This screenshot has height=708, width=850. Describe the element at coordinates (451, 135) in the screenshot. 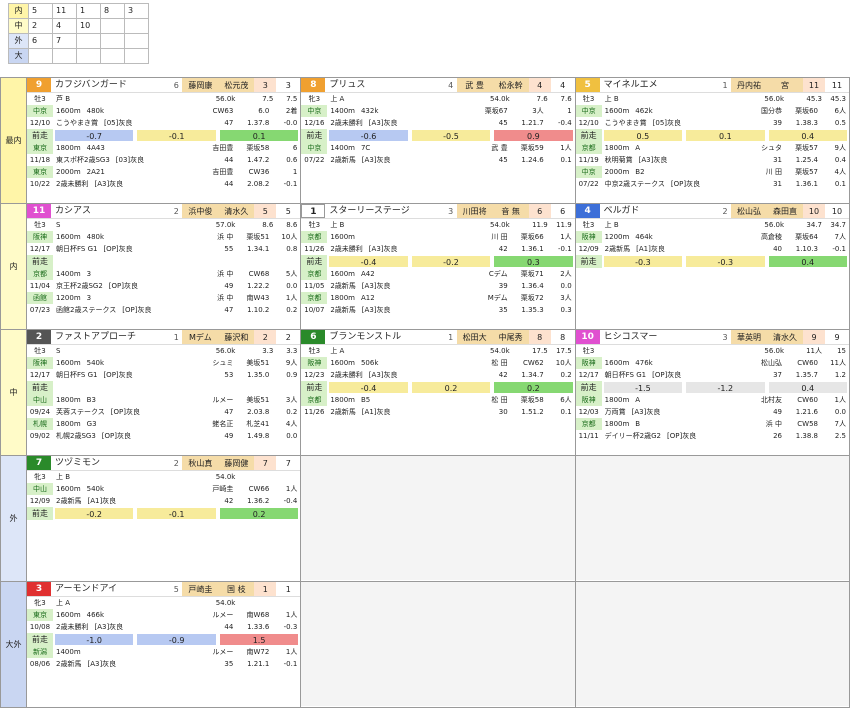

I see `split-bar-2: -0.5` at that location.